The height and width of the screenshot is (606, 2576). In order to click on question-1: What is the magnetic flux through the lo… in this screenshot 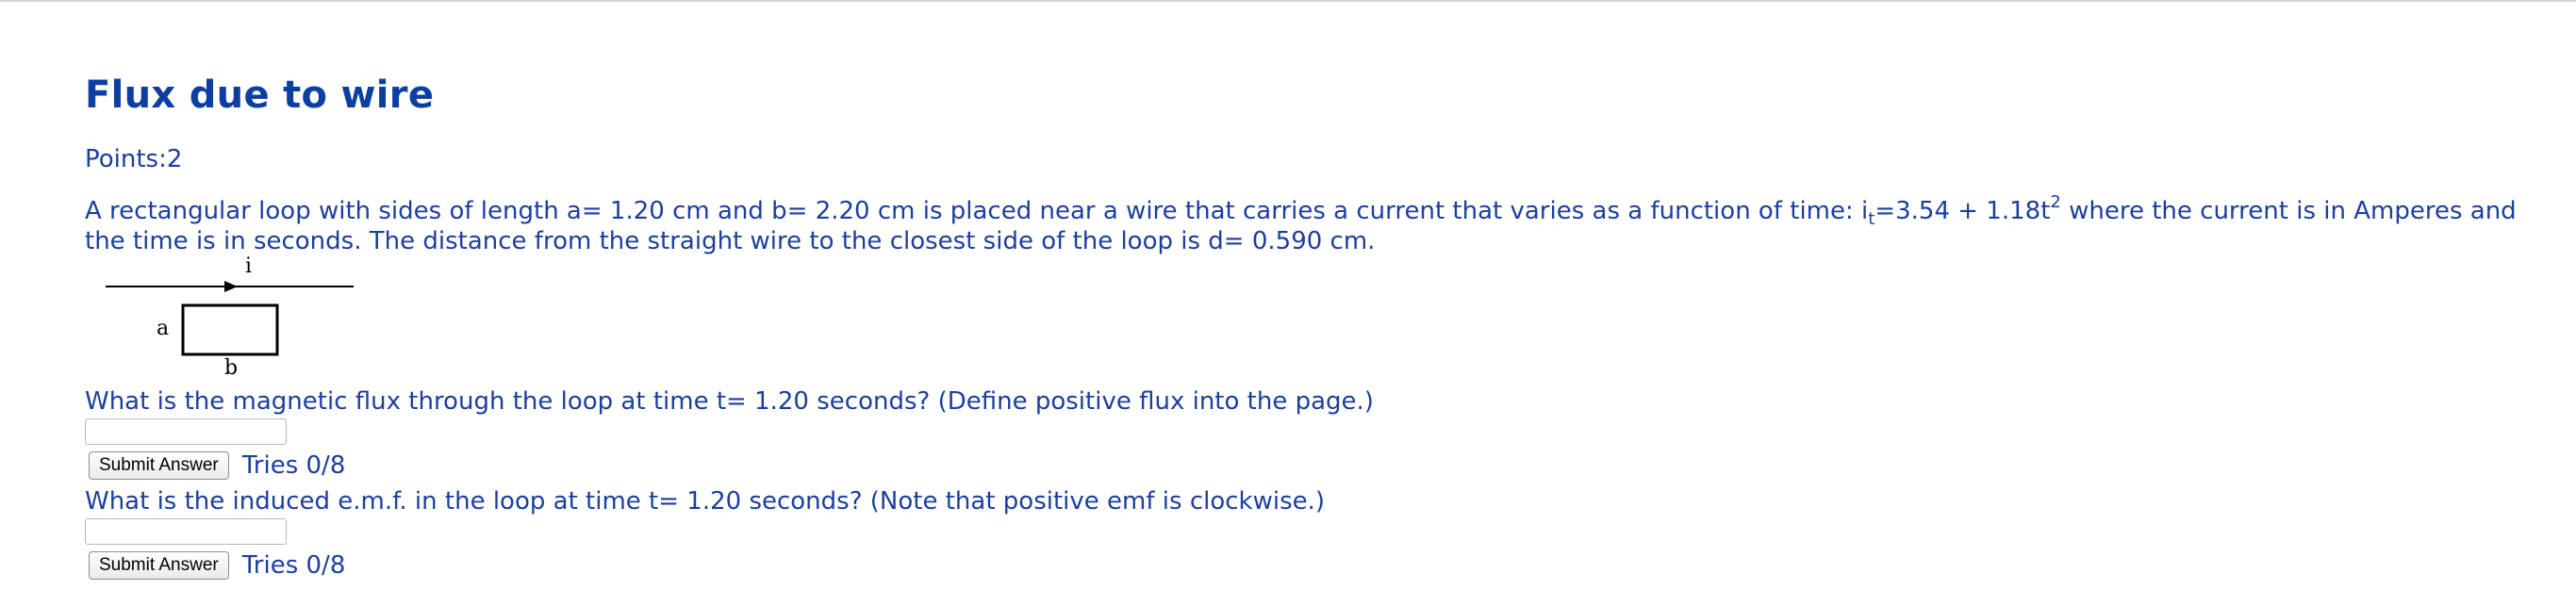, I will do `click(1310, 433)`.